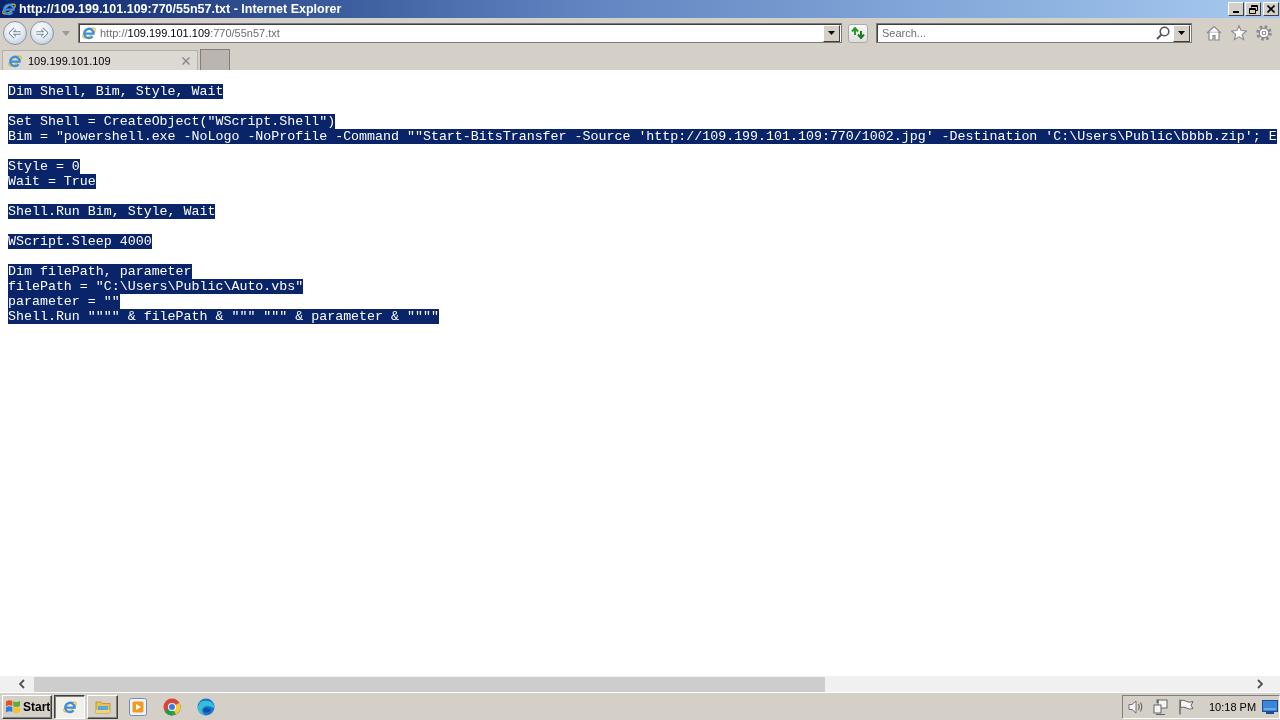 The width and height of the screenshot is (1280, 720). I want to click on start-button: Start, so click(27, 706).